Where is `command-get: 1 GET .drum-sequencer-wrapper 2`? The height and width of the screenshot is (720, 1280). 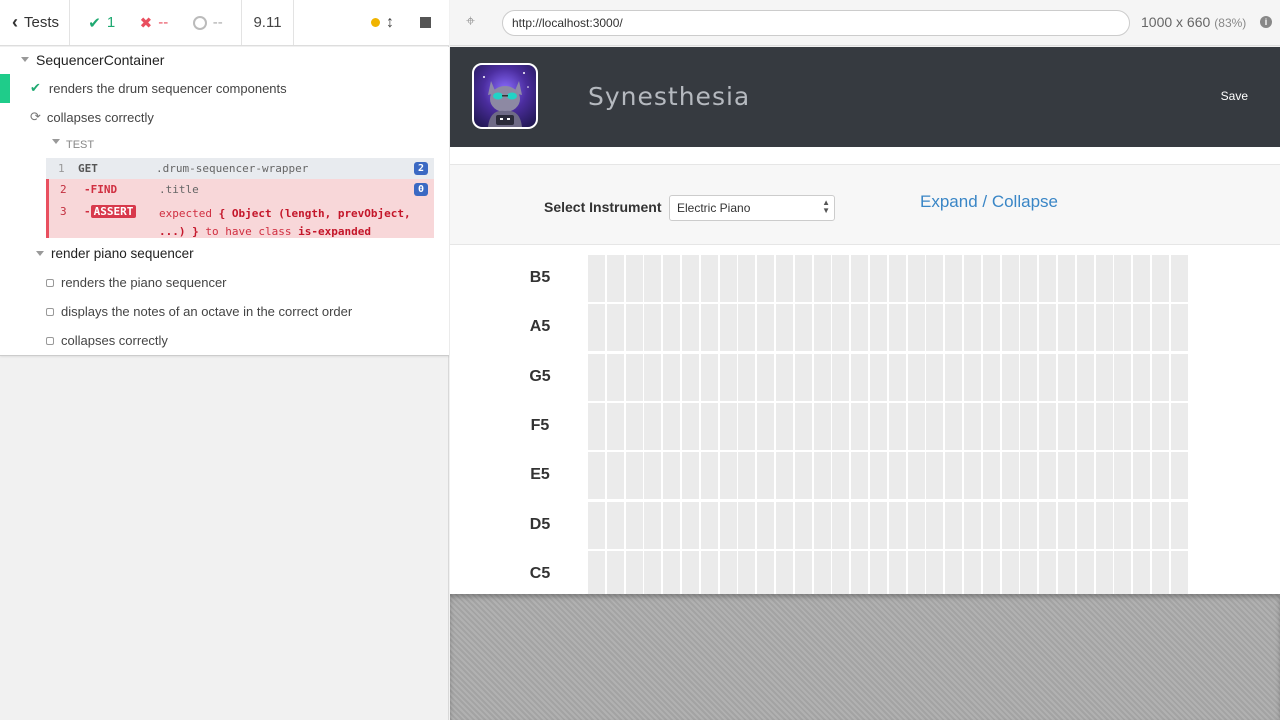
command-get: 1 GET .drum-sequencer-wrapper 2 is located at coordinates (240, 169).